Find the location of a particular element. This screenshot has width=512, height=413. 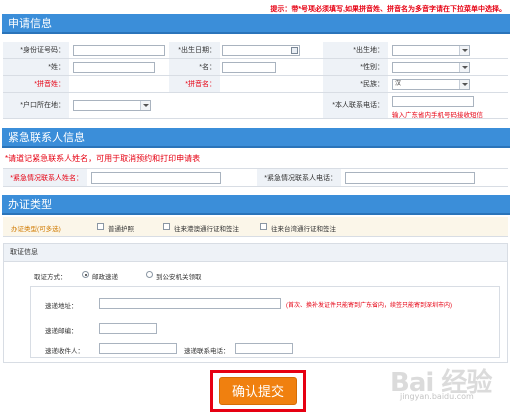

ethnicity-value: 汉 is located at coordinates (398, 84).